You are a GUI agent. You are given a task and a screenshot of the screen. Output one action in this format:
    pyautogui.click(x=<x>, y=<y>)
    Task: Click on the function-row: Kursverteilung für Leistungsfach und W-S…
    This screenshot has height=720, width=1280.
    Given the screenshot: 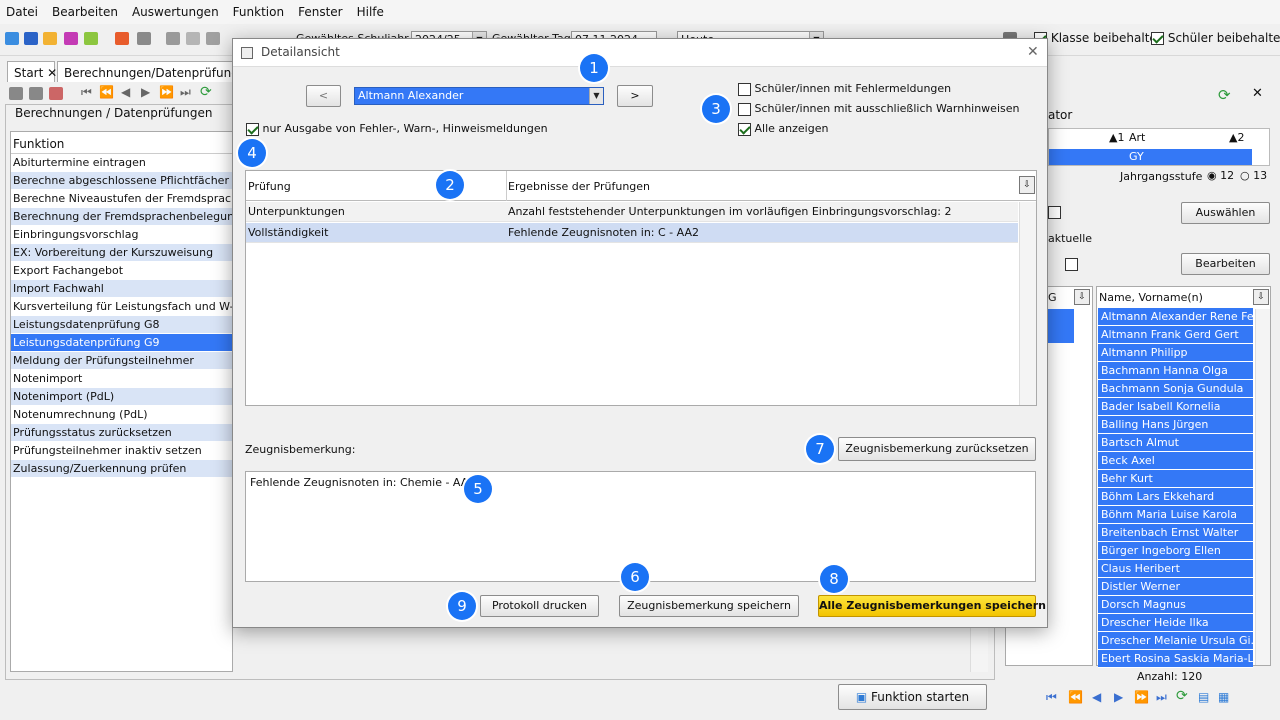 What is the action you would take?
    pyautogui.click(x=121, y=307)
    